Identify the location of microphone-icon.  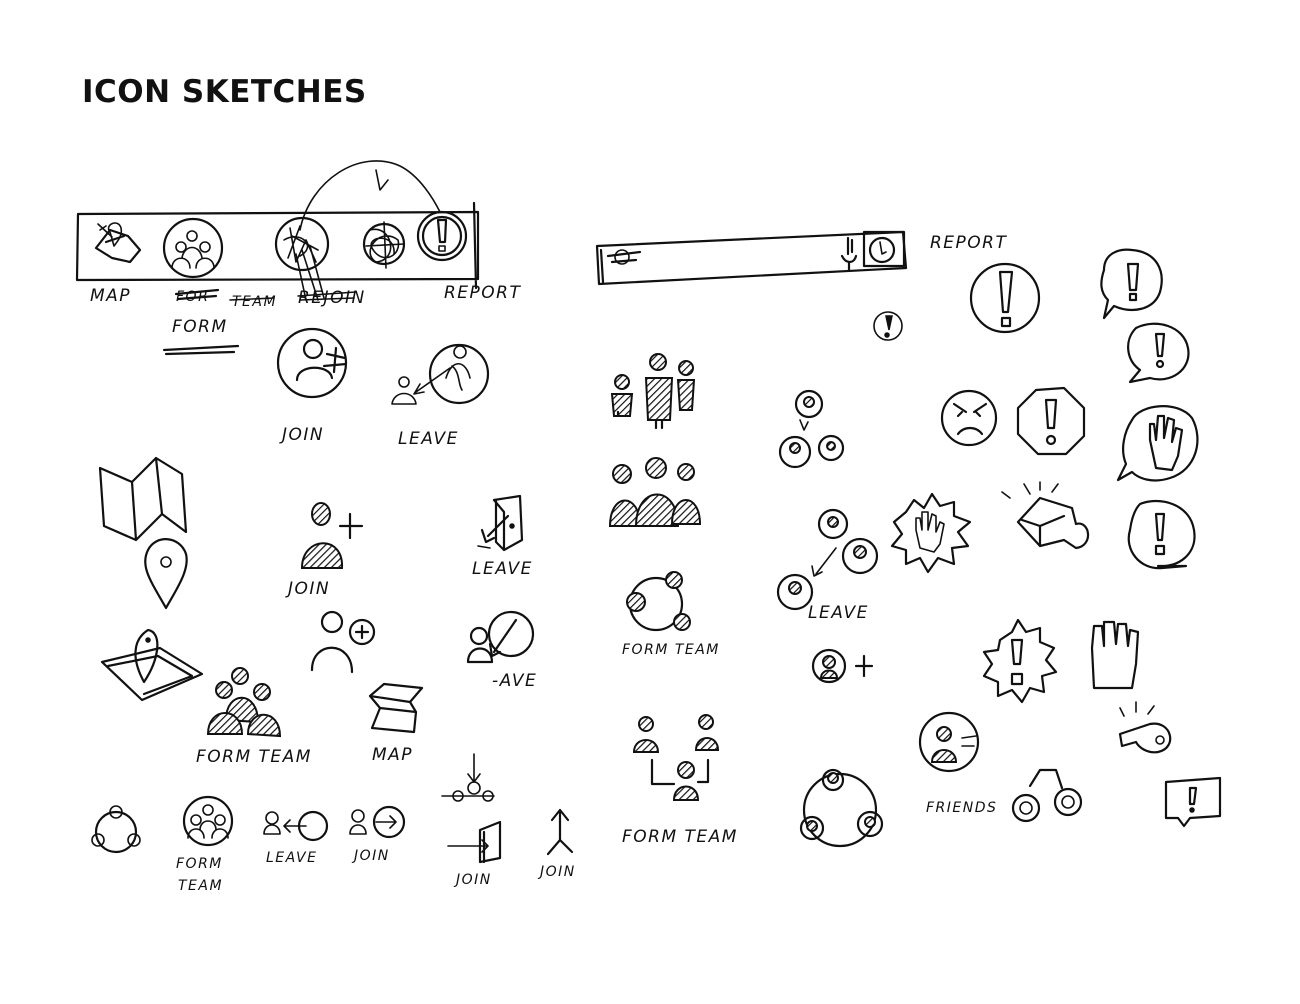
(849, 254).